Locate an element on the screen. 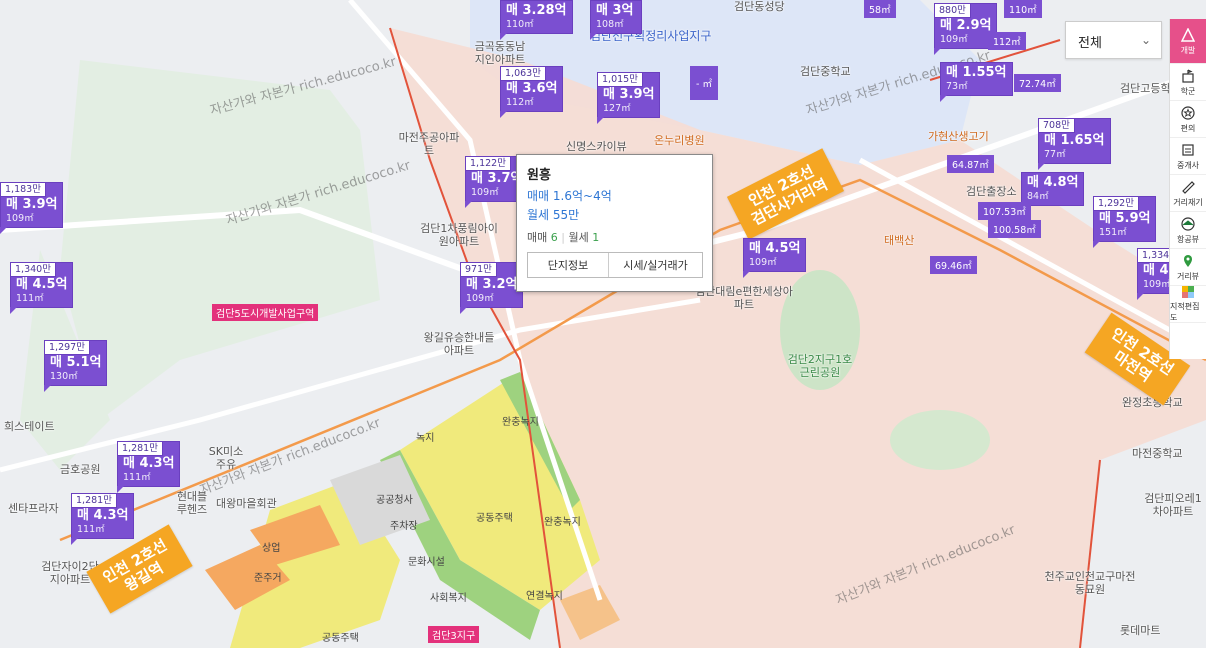  area-marker: 72.74㎡ is located at coordinates (1037, 83).